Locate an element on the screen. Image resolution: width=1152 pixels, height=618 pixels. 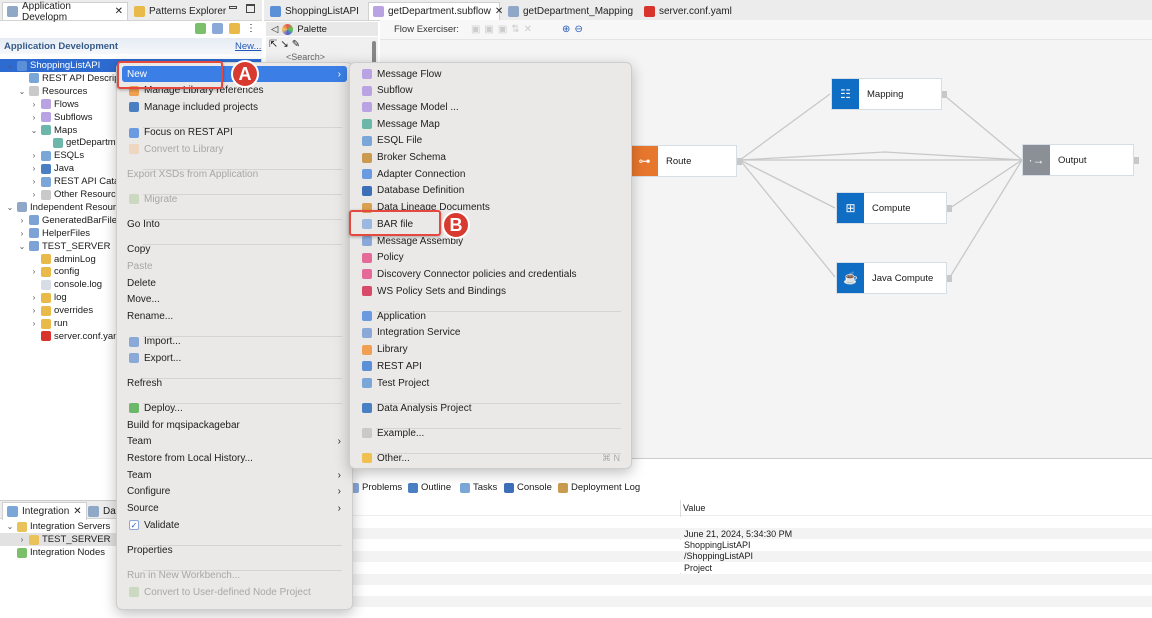
property-row: ShoppingListAPI is located at coordinates (752, 545).